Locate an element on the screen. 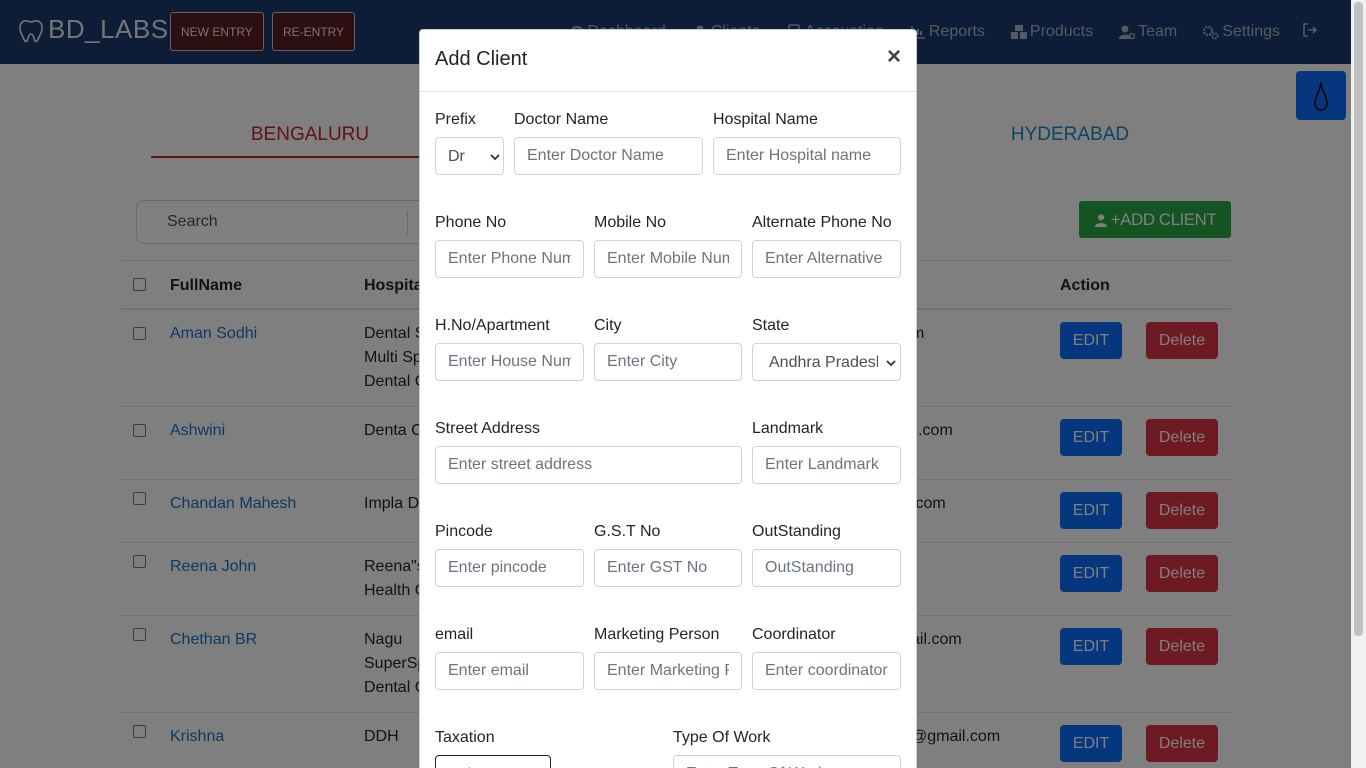 The width and height of the screenshot is (1366, 768). pincode-input is located at coordinates (509, 568).